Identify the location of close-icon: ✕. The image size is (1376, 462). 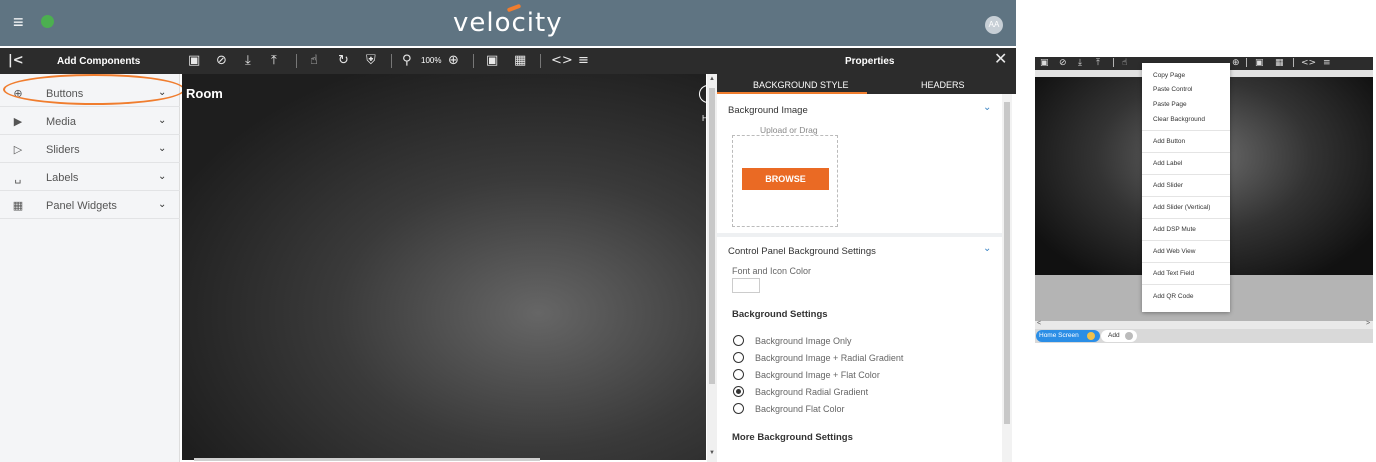
(1000, 59).